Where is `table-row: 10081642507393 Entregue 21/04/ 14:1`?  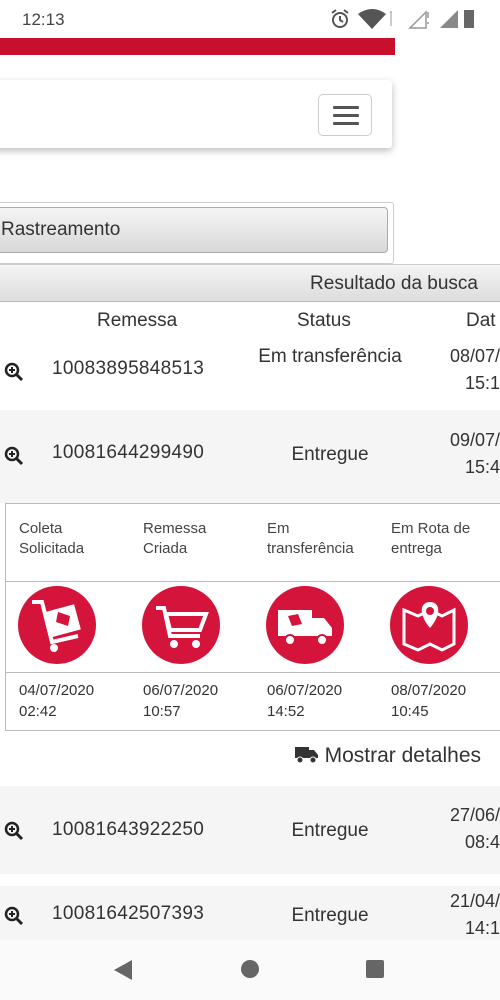
table-row: 10081642507393 Entregue 21/04/ 14:1 is located at coordinates (250, 913).